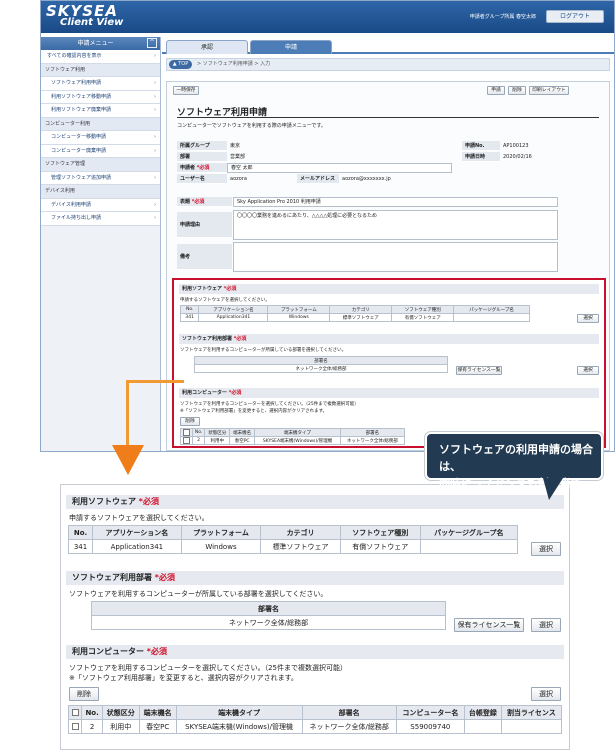  I want to click on sidebar-item-3: 利用ソフトウェア移動申請 ›, so click(100, 97).